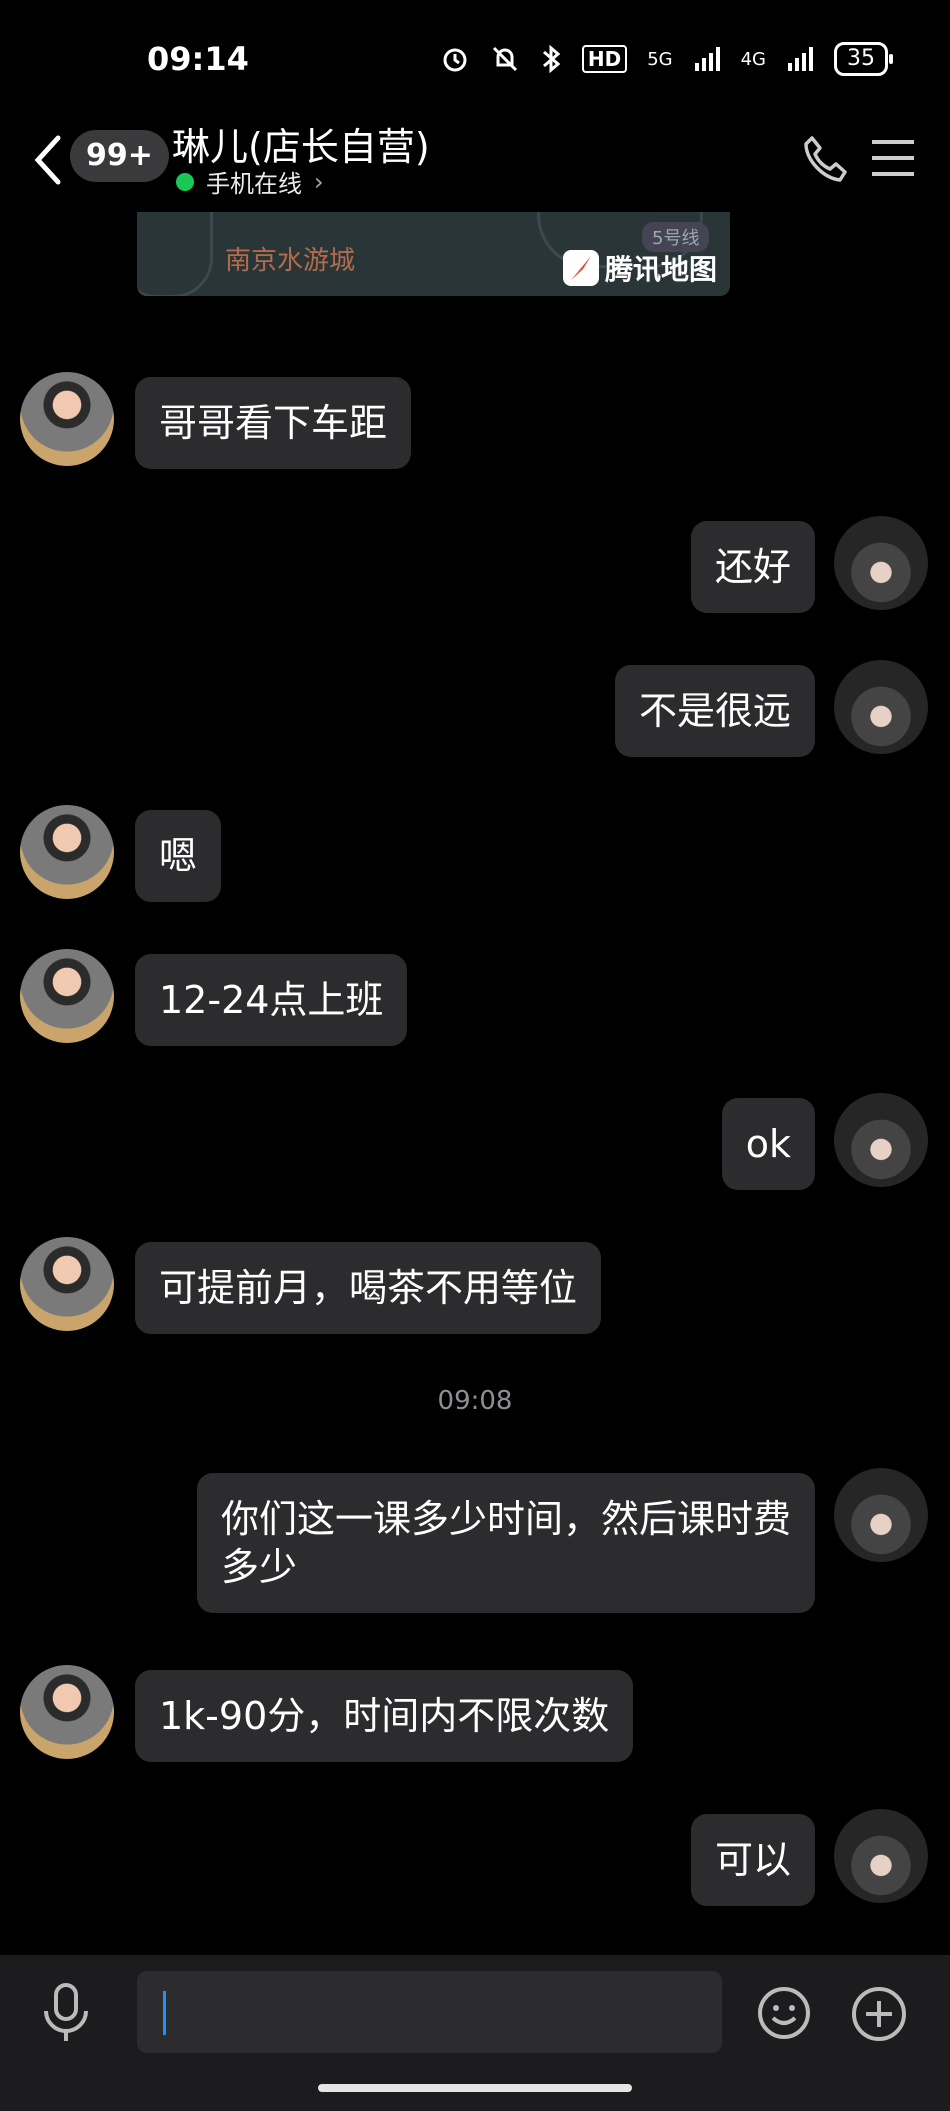  What do you see at coordinates (66, 2013) in the screenshot?
I see `microphone-icon` at bounding box center [66, 2013].